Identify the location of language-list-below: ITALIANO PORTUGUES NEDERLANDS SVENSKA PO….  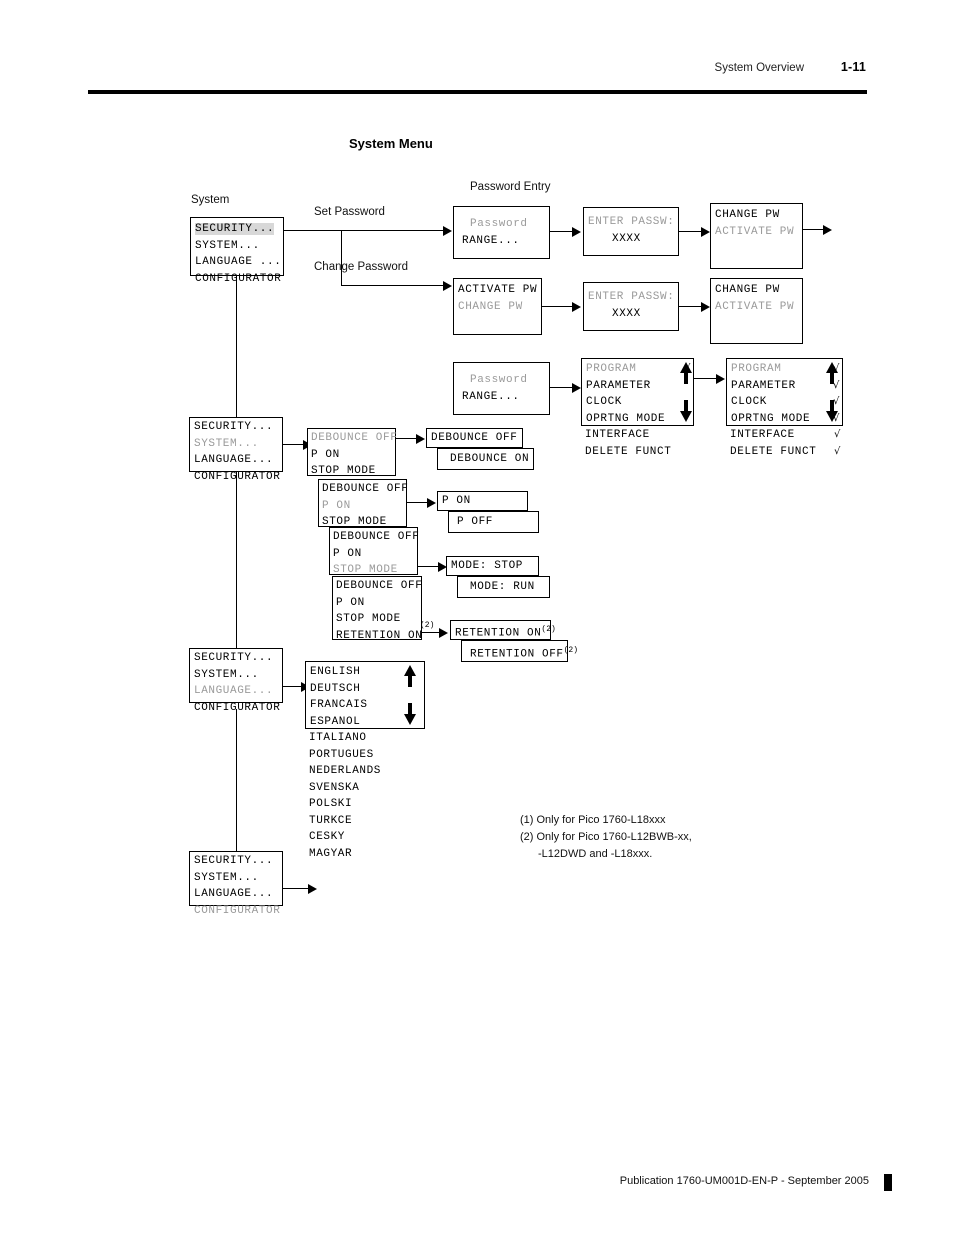
(375, 796).